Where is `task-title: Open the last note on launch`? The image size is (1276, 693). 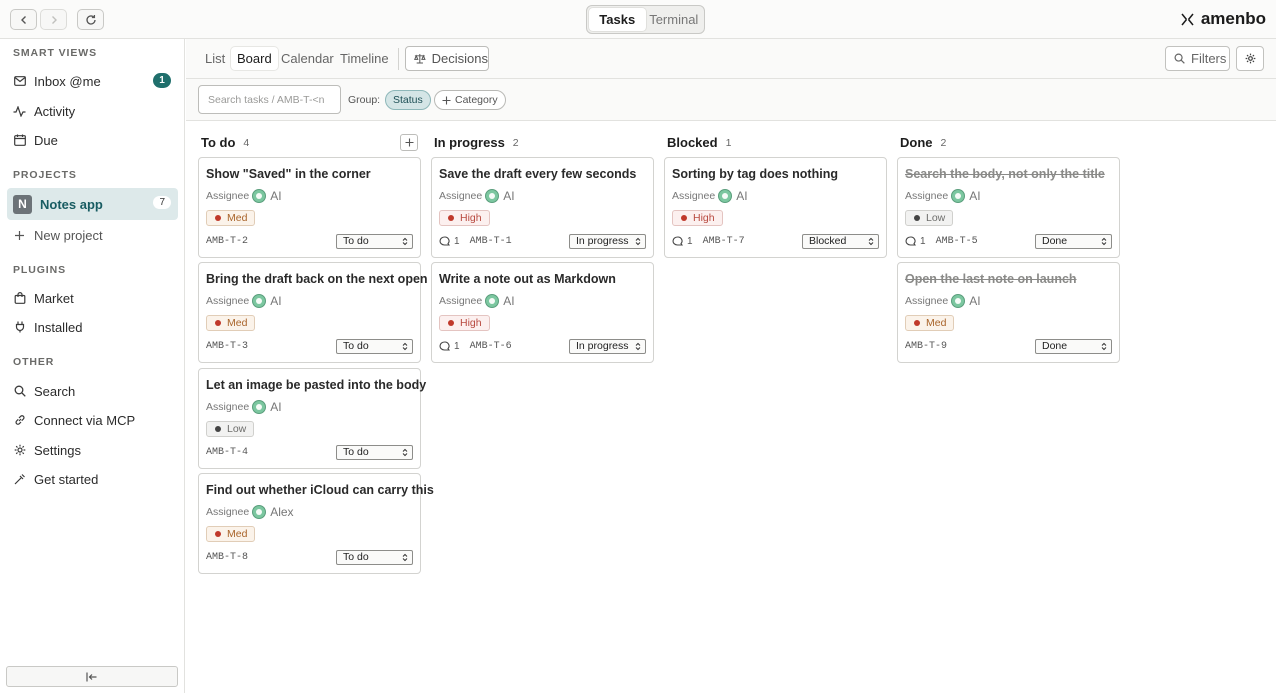
task-title: Open the last note on launch is located at coordinates (1008, 279).